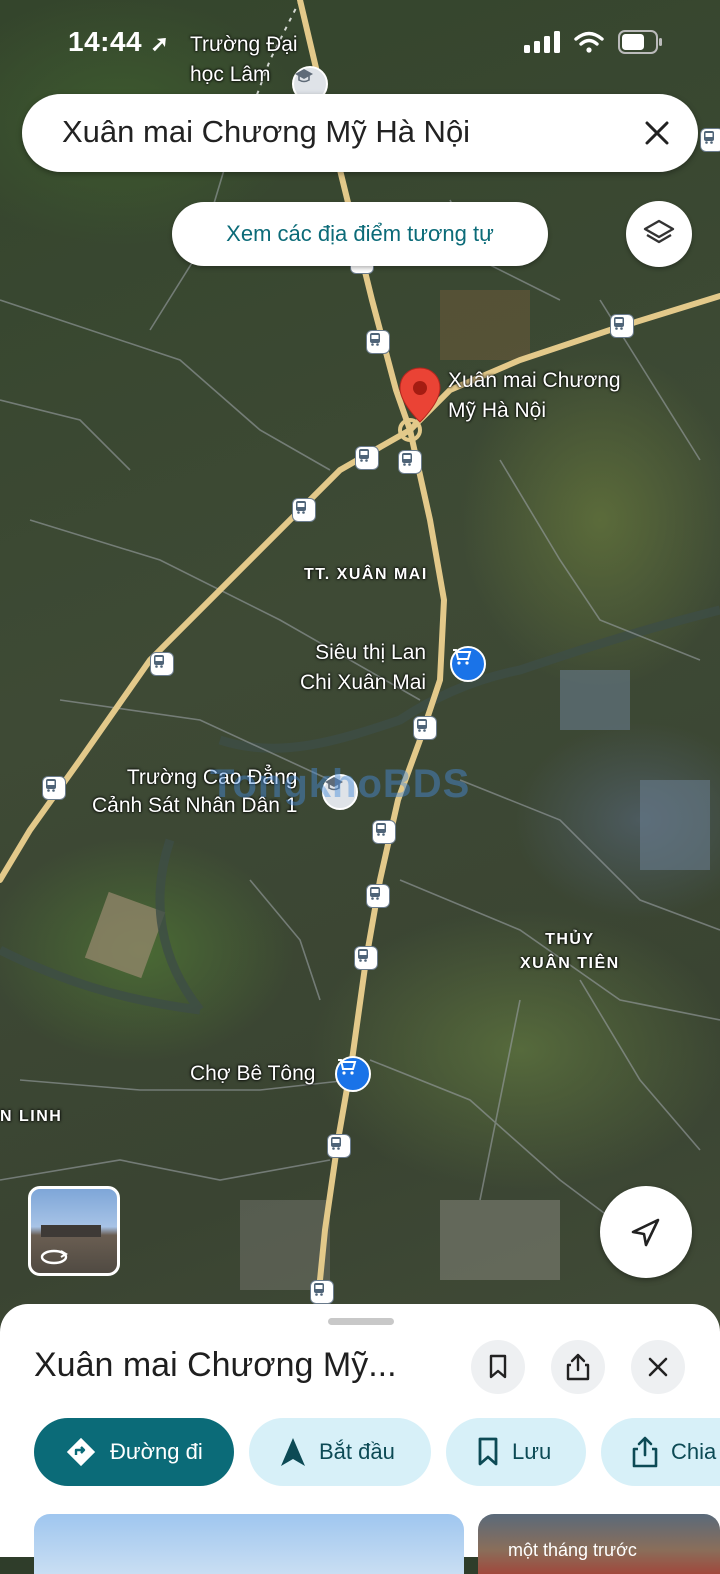  Describe the element at coordinates (570, 952) in the screenshot. I see `area-label-thuy-xuan-tien: THỦY XUÂN TIÊN` at that location.